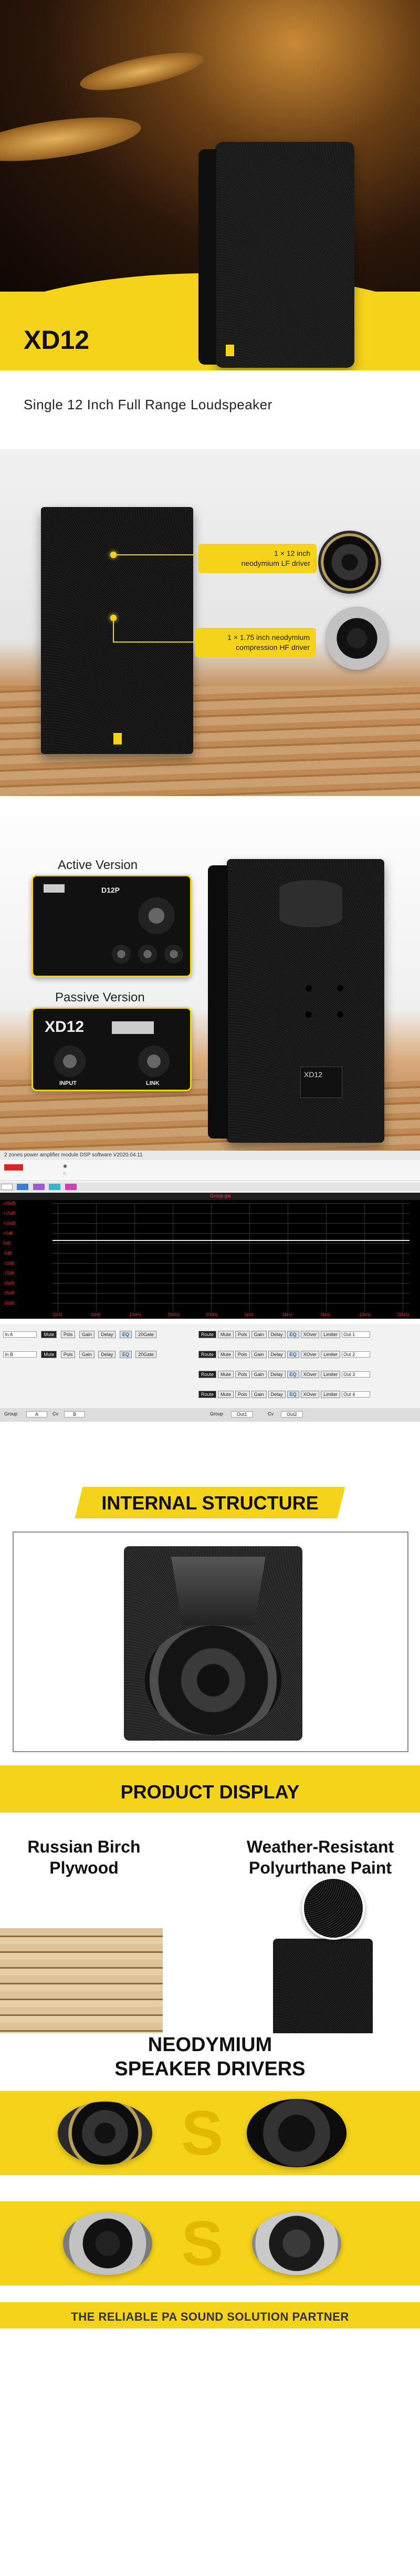 This screenshot has width=420, height=2576. I want to click on input-row-b: In B Mute Pols Gain Delay EQ 20Gate, so click(80, 1353).